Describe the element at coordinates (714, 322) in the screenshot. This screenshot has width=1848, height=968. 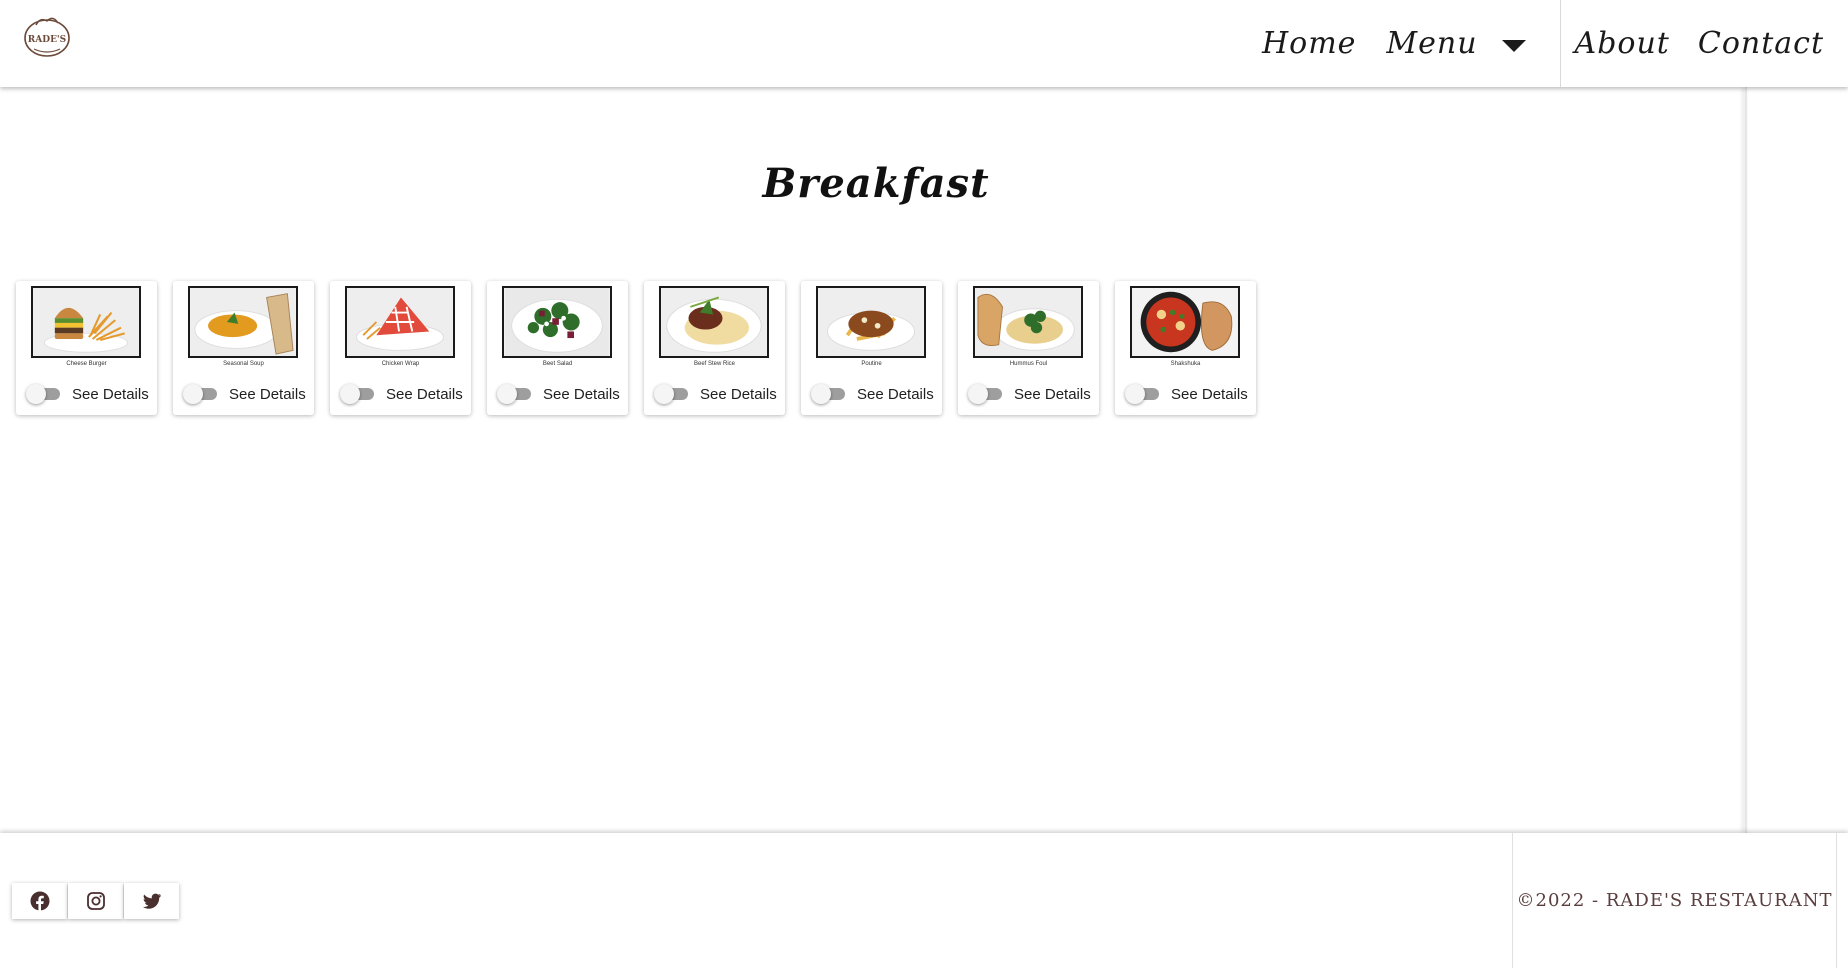
I see `stew-image` at that location.